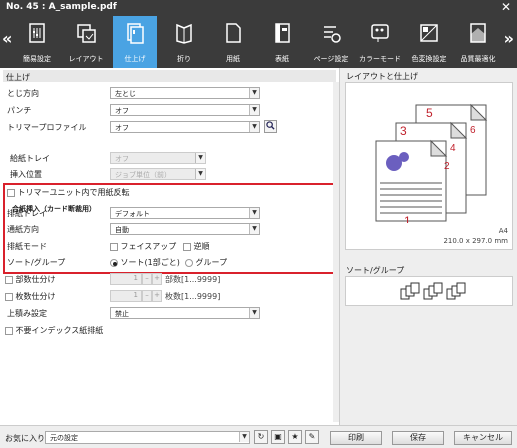  What do you see at coordinates (135, 59) in the screenshot?
I see `tab-label: 仕上げ` at bounding box center [135, 59].